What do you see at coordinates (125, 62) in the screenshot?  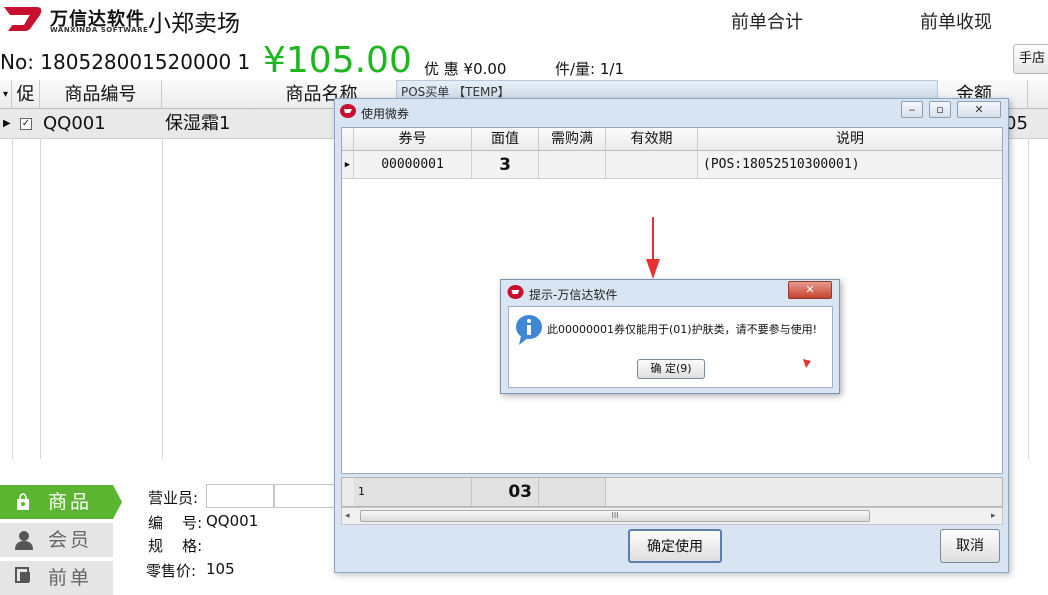 I see `order-number: No: 180528001520000 1` at bounding box center [125, 62].